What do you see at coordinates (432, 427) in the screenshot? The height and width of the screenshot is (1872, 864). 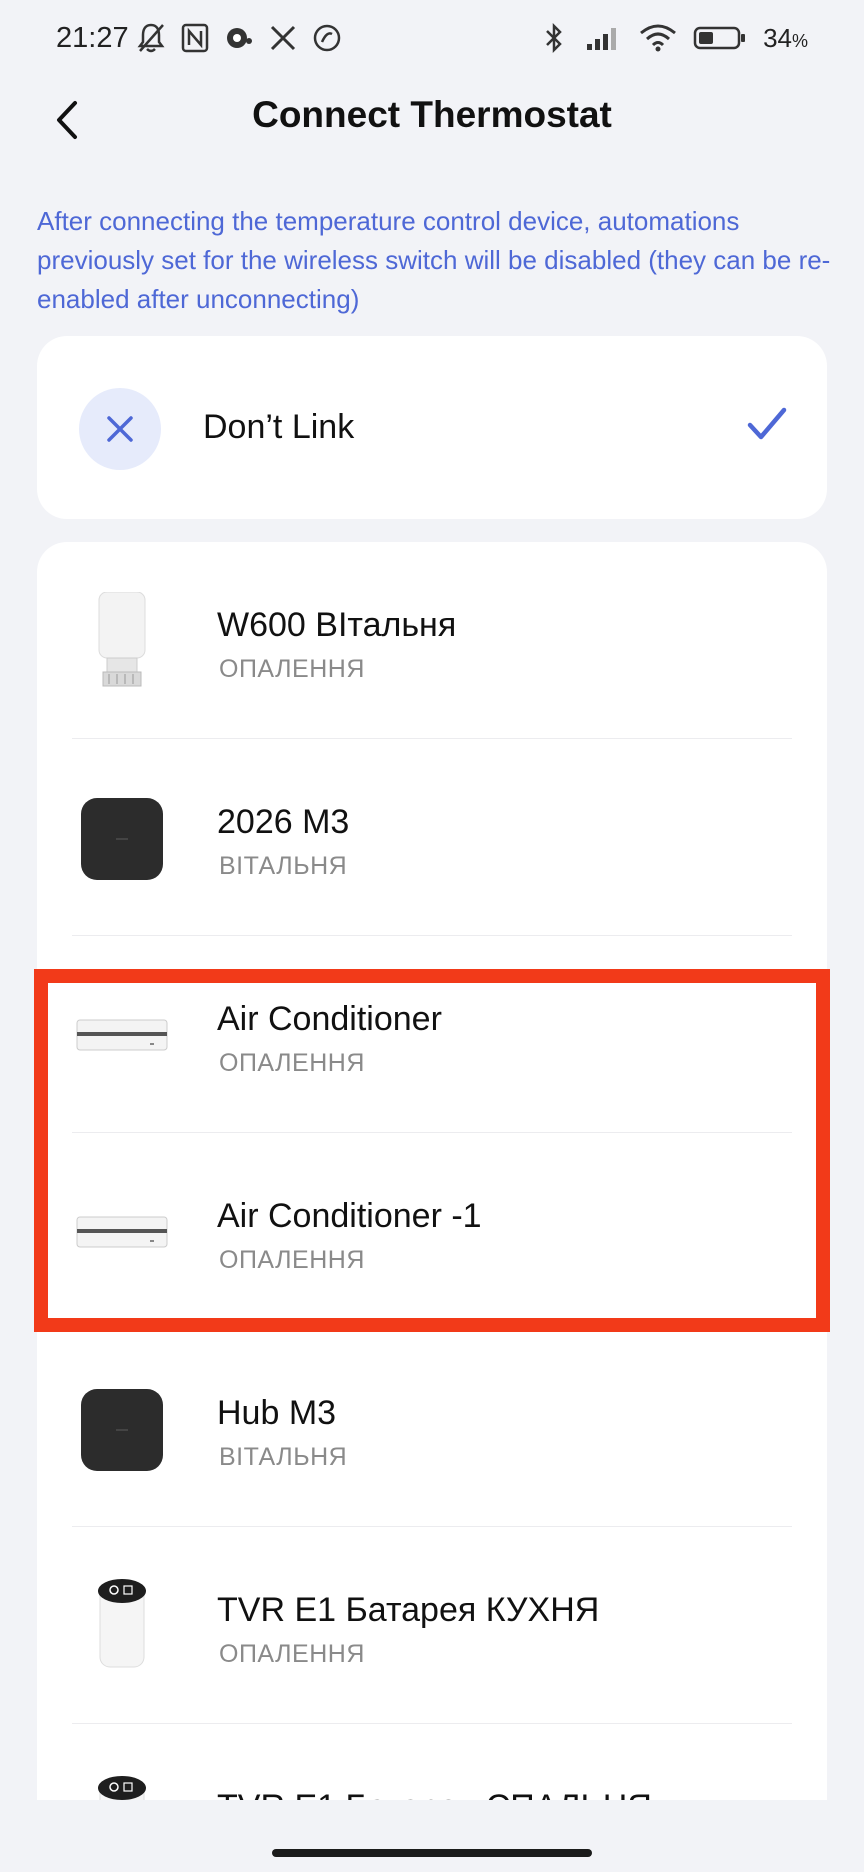 I see `dont-link-option: Don’t Link` at bounding box center [432, 427].